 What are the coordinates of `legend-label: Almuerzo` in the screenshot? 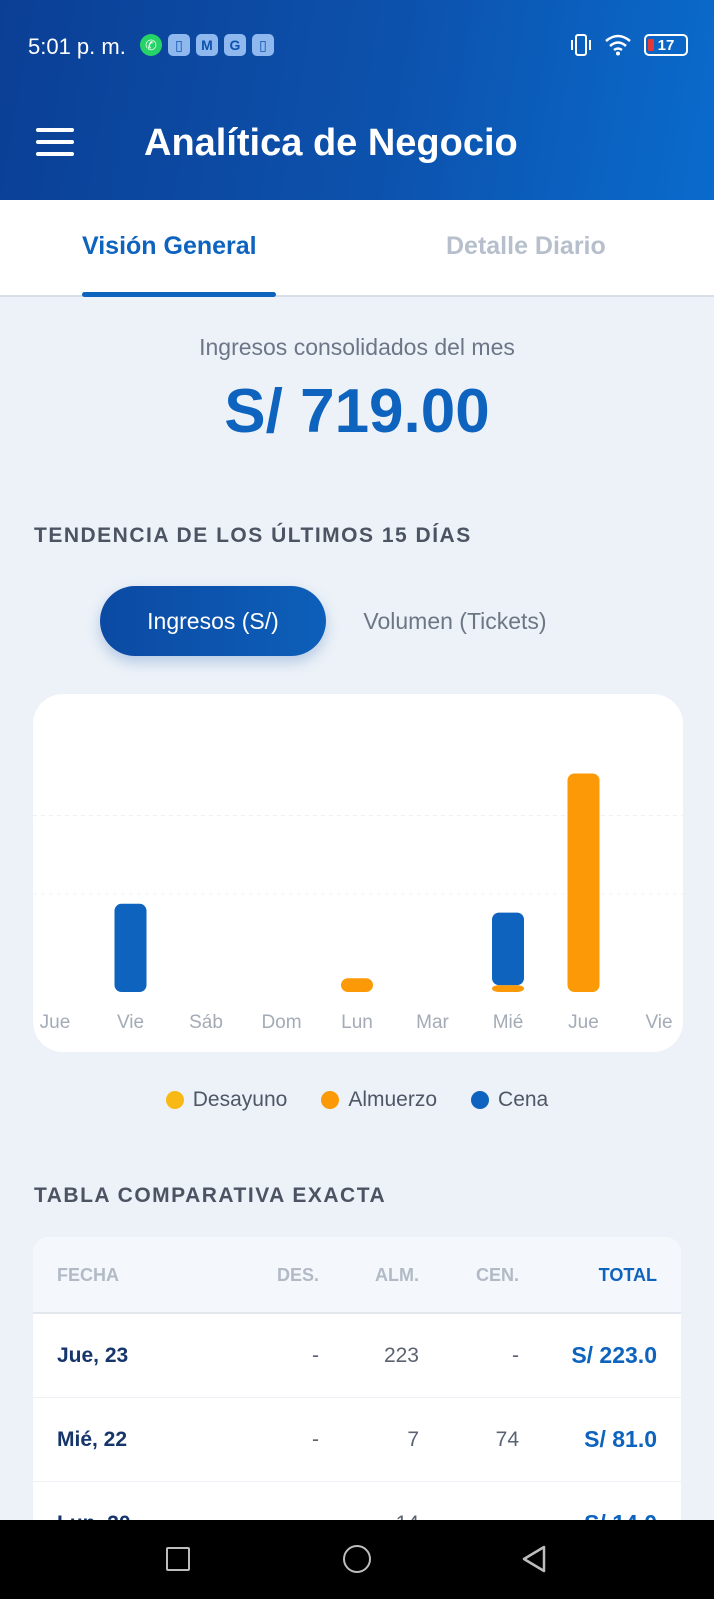 It's located at (393, 1099).